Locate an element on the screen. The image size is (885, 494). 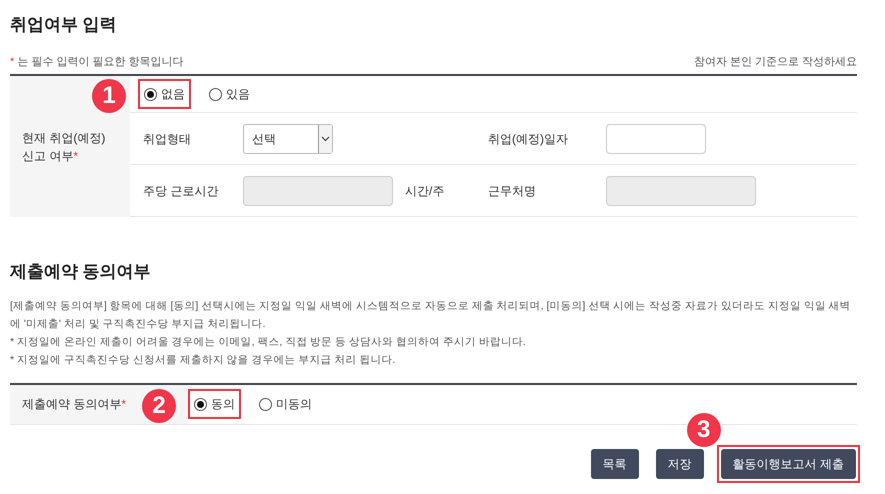
notice-bullet: * 지정일에 구직촉진수당 신청서를 제출하지 않을 경우에는 부지급 처리 됩니다. is located at coordinates (203, 360).